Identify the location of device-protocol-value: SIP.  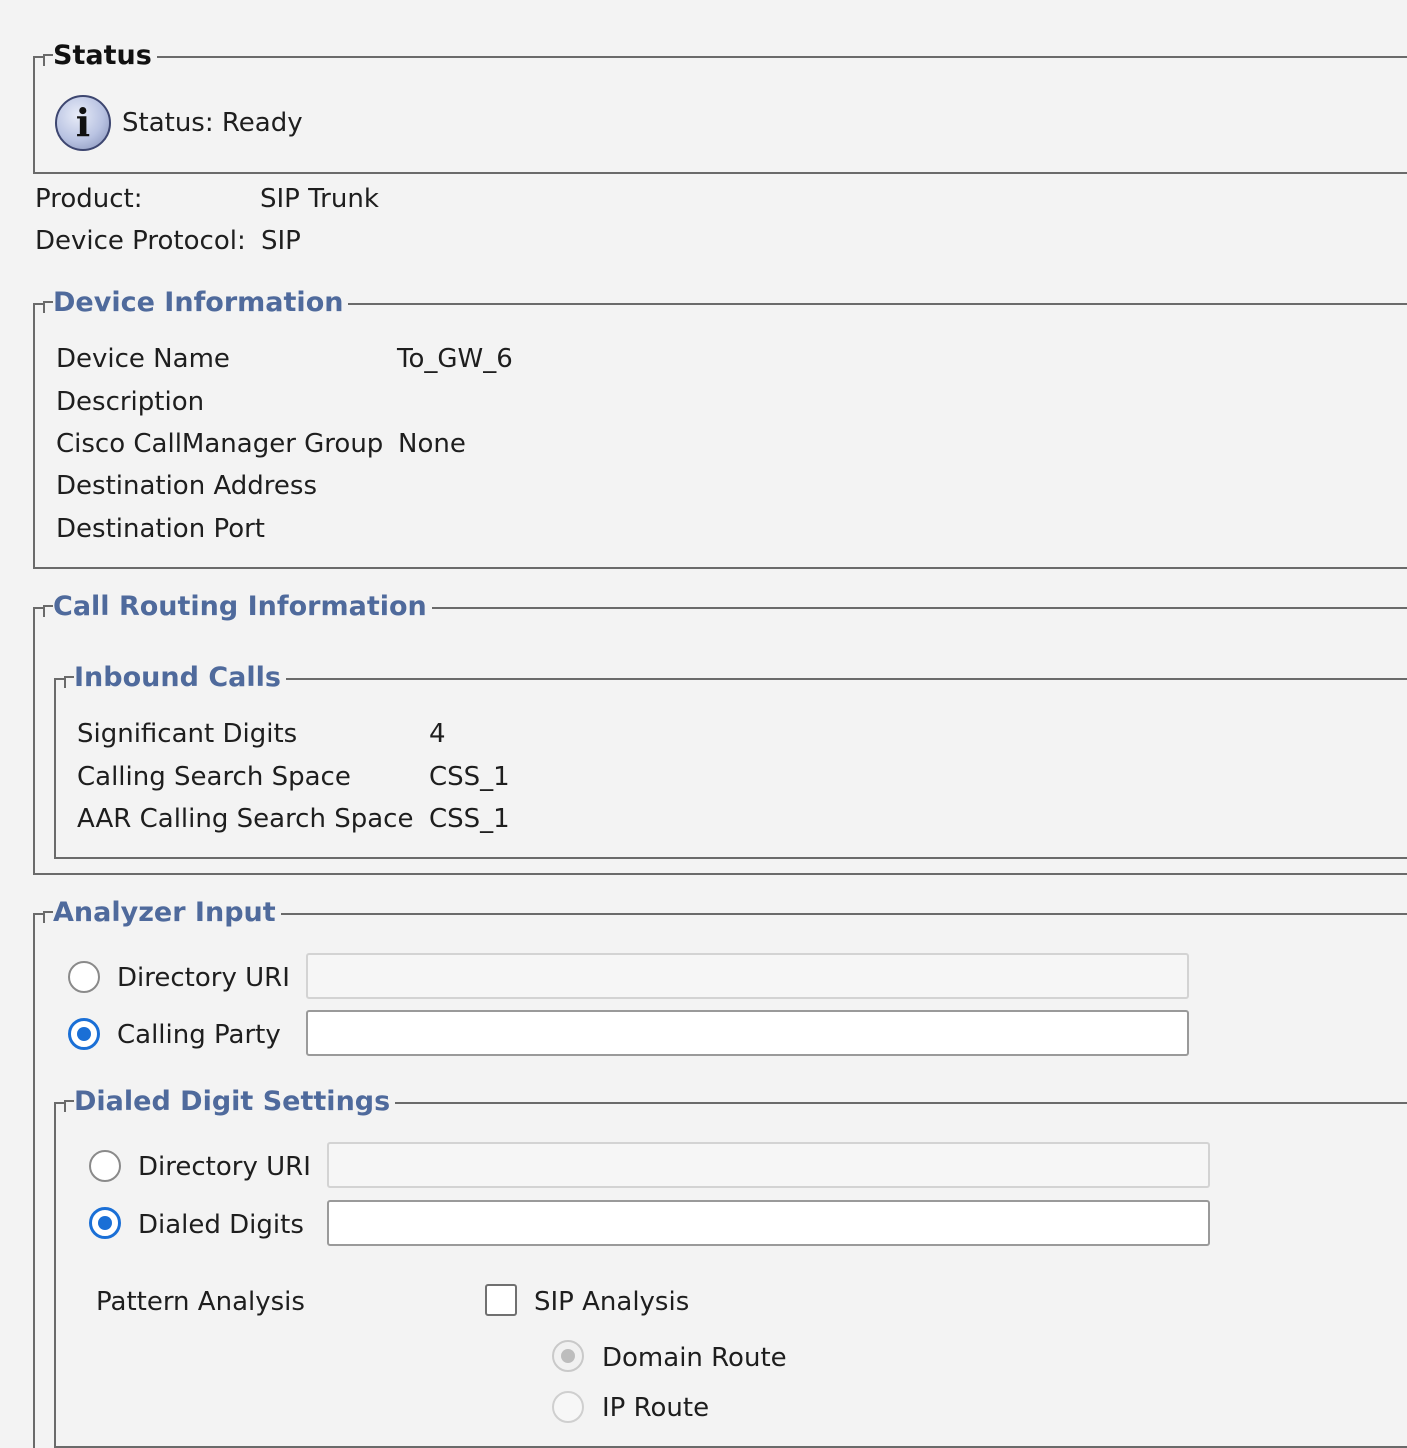
(281, 241).